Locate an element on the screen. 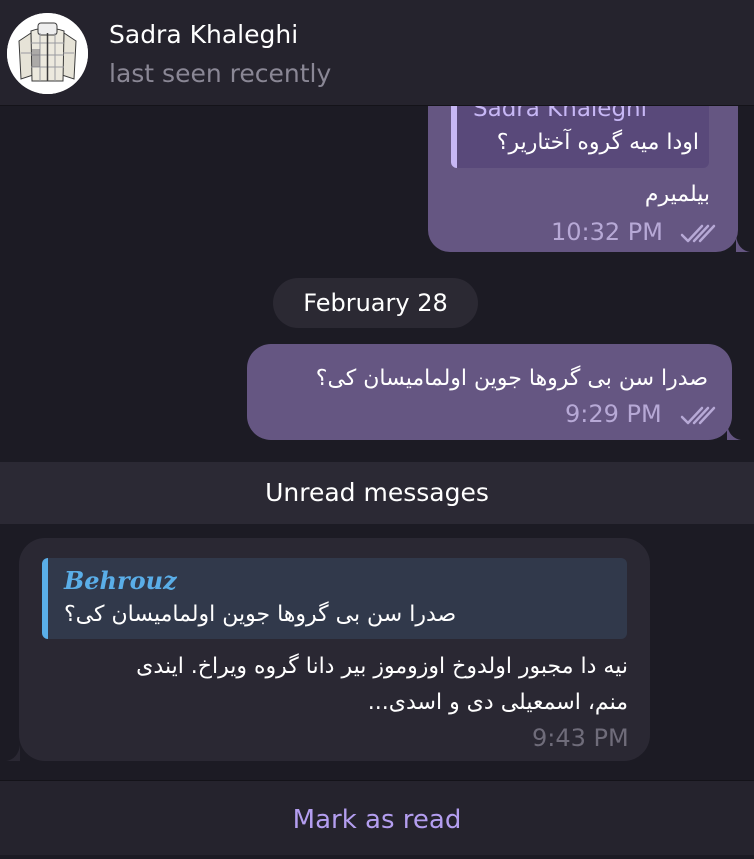 The height and width of the screenshot is (859, 754). contact-name: Sadra Khaleghi is located at coordinates (203, 34).